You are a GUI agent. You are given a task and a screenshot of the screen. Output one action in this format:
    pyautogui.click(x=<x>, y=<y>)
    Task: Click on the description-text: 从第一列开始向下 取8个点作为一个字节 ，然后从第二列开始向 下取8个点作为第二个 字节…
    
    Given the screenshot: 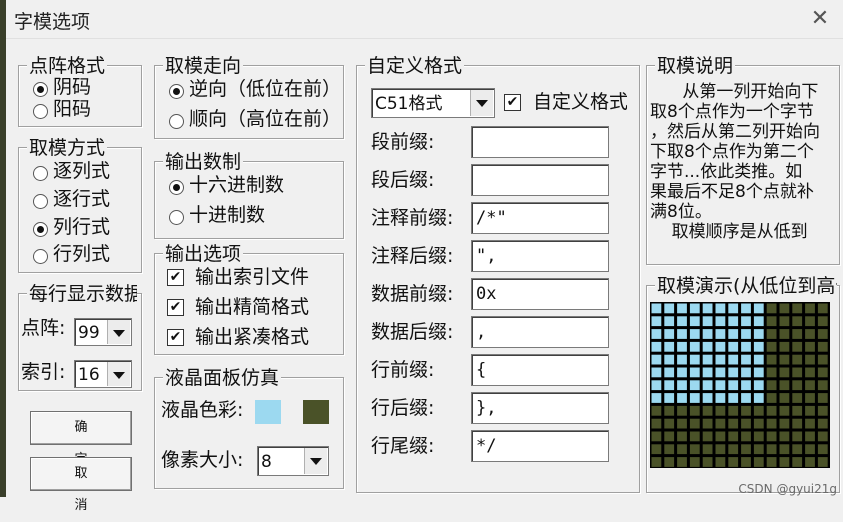 What is the action you would take?
    pyautogui.click(x=744, y=172)
    